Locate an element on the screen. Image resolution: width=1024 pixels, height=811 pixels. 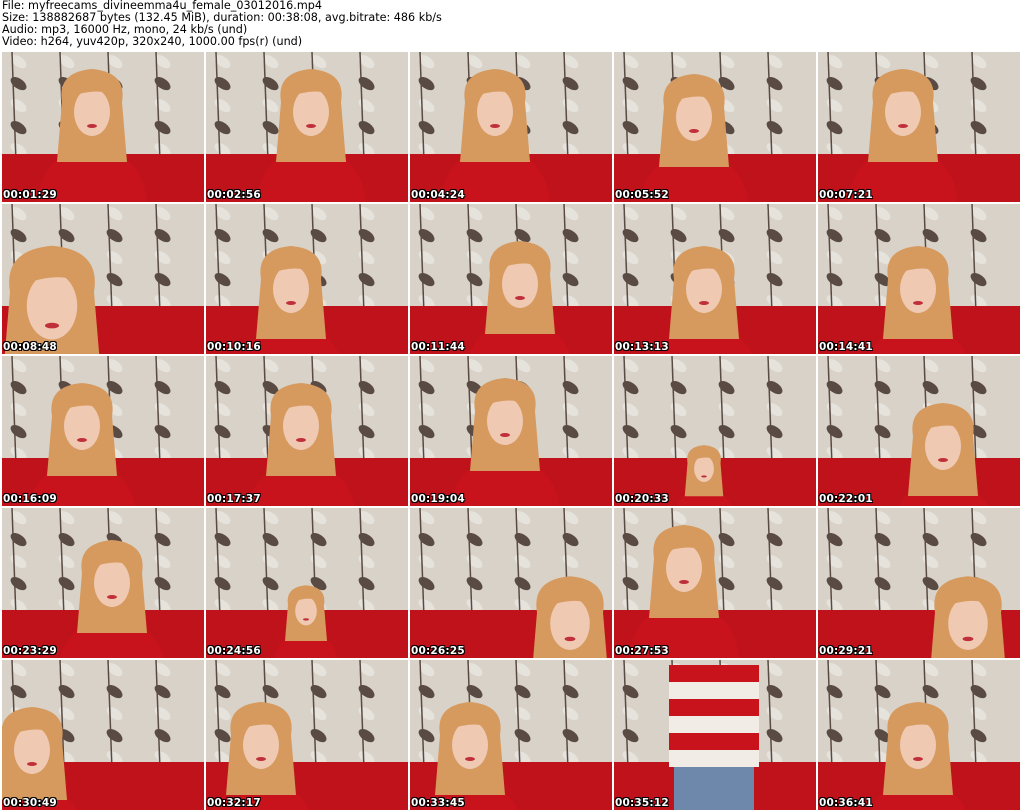
video-thumbnail: 00:10:16 is located at coordinates (307, 279).